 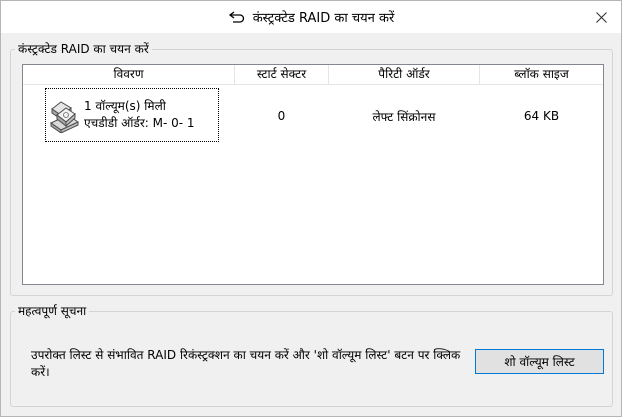 What do you see at coordinates (323, 18) in the screenshot?
I see `window-title: कंस्ट्रक्टेड RAID का चयन करें` at bounding box center [323, 18].